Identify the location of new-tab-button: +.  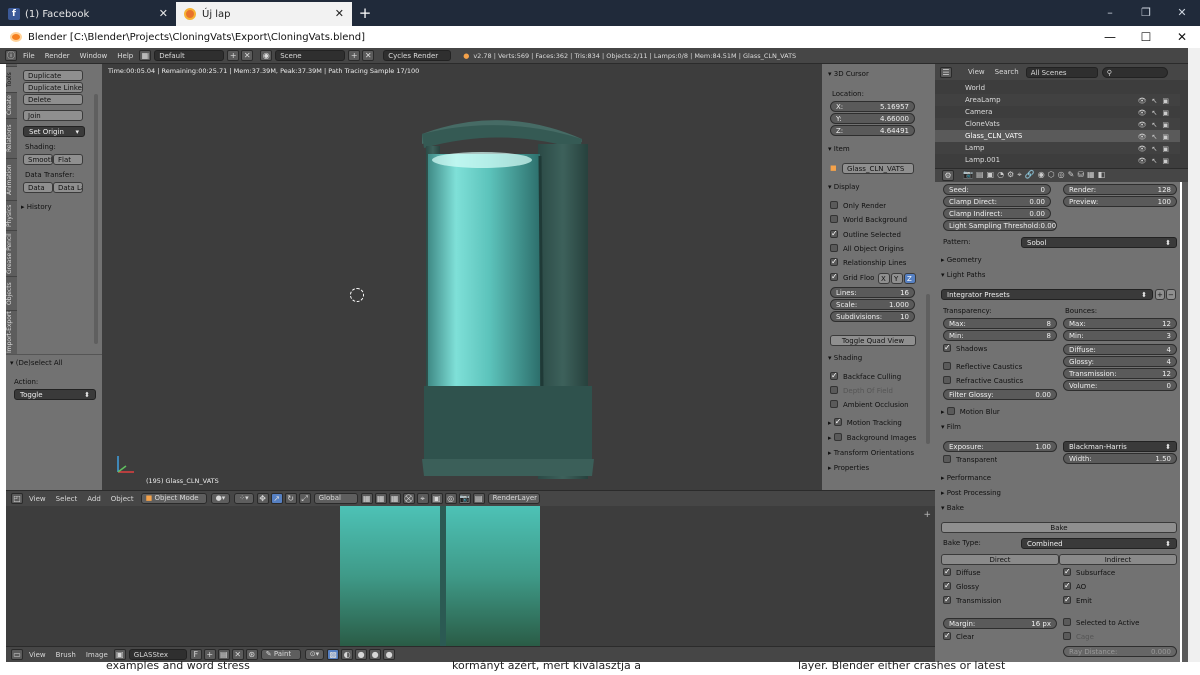
(365, 13).